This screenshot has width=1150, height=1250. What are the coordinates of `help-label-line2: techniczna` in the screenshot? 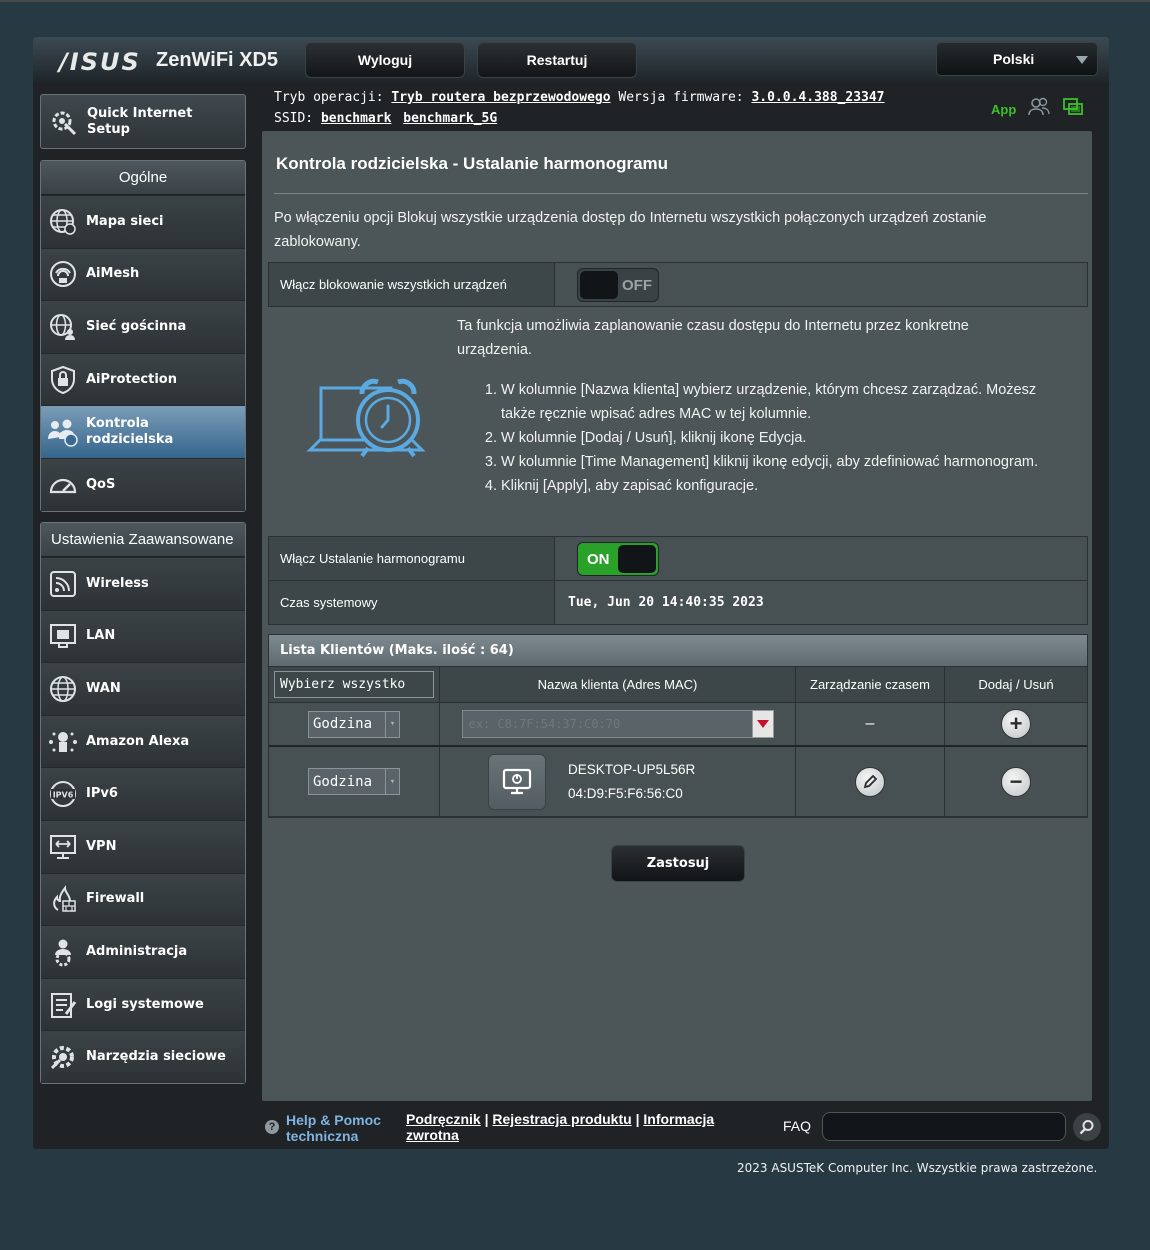 It's located at (322, 1136).